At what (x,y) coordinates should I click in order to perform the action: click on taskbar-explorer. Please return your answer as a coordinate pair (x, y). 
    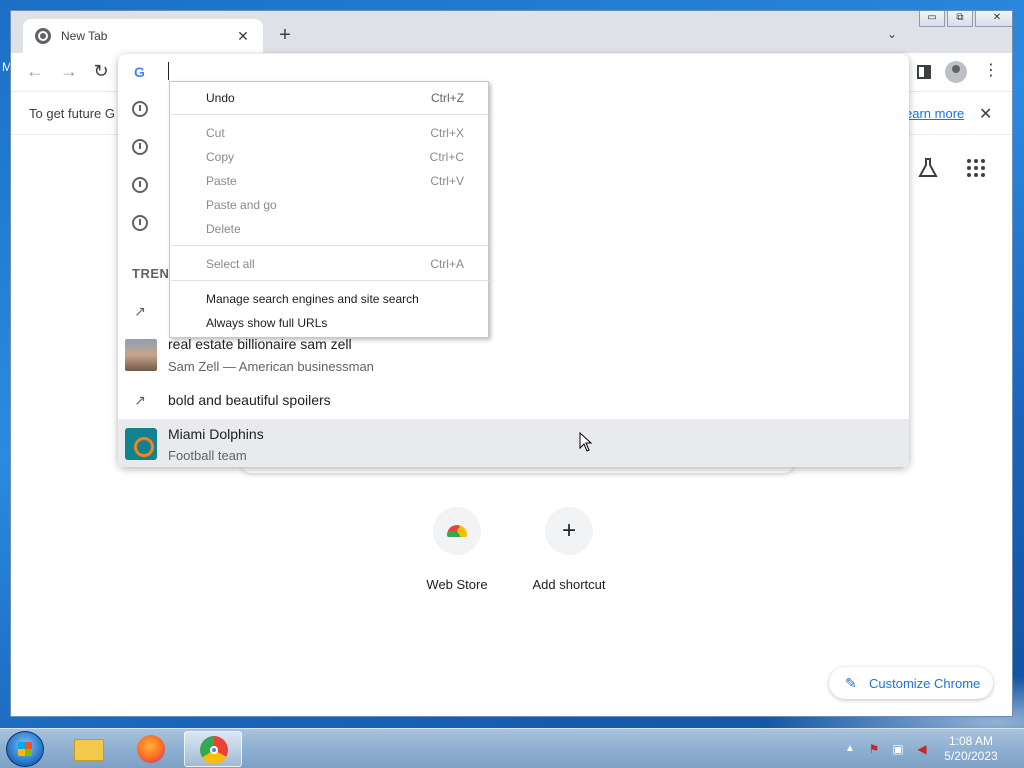
    Looking at the image, I should click on (89, 749).